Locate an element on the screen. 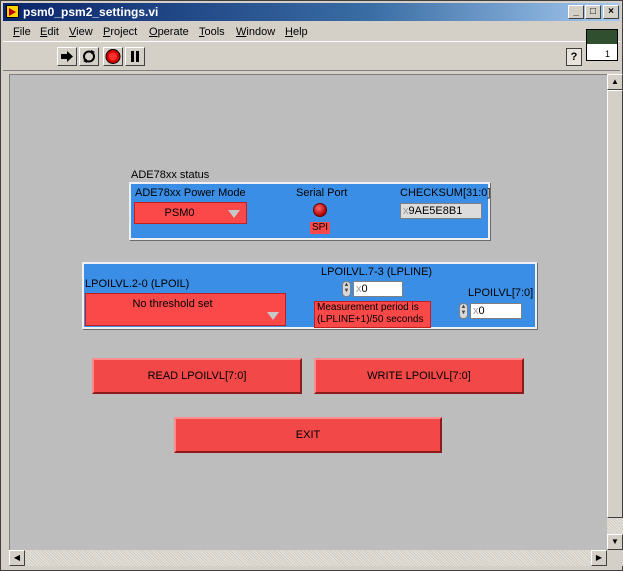 This screenshot has height=571, width=623. menu-edit: Edit is located at coordinates (49, 32).